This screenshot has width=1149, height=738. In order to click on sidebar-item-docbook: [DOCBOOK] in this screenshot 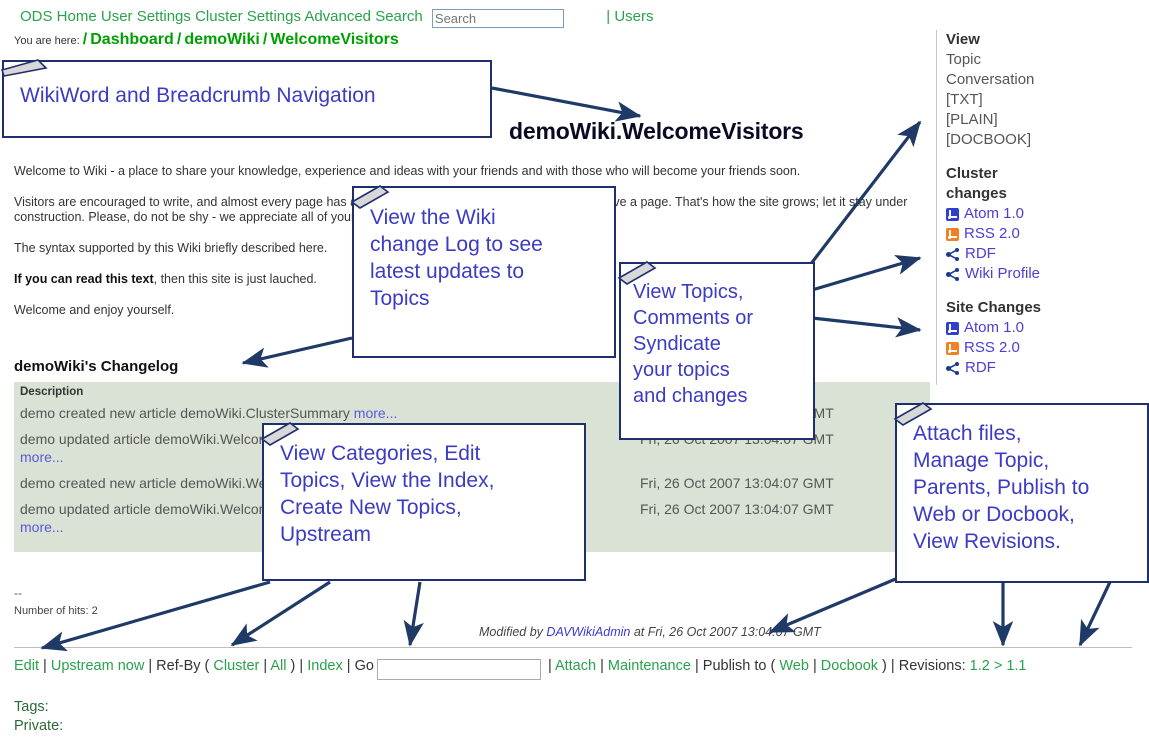, I will do `click(1046, 140)`.